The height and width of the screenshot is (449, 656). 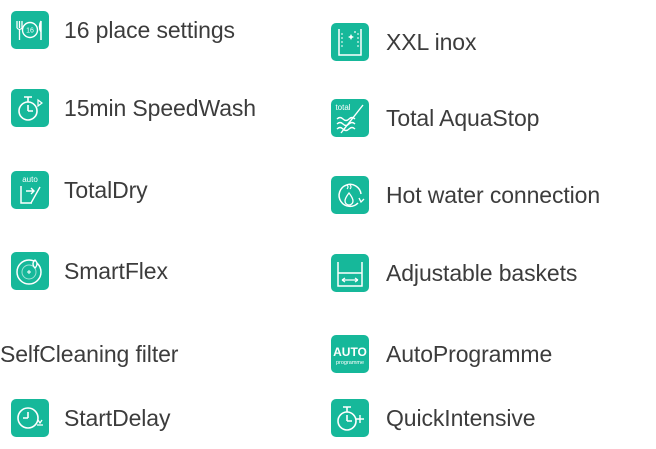 I want to click on feature-16-place-settings: 16 16 place settings, so click(x=123, y=30).